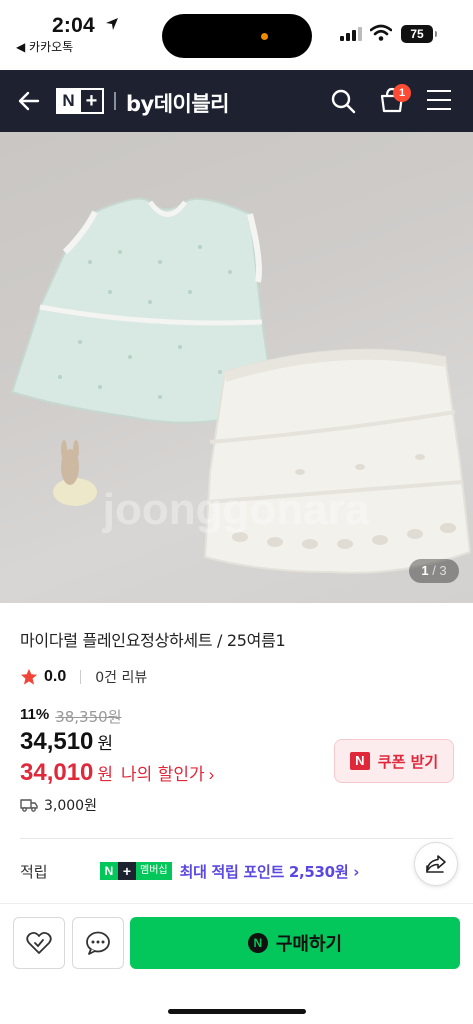  I want to click on star-icon, so click(29, 676).